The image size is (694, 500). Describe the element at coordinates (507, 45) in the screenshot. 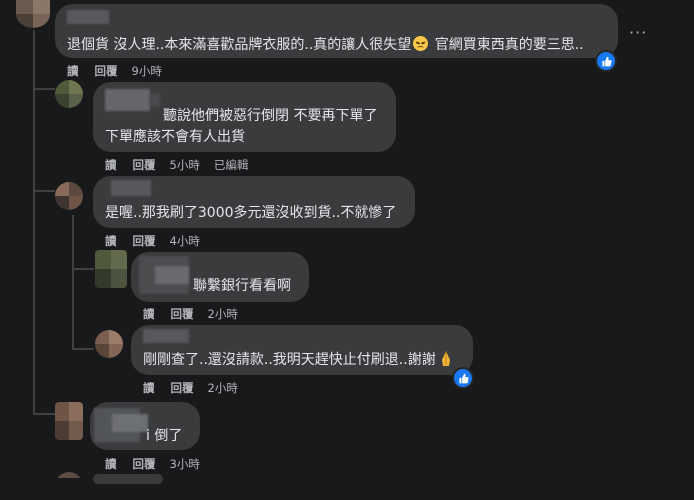

I see `comment-text-part: 官網買東西真的要三思..` at that location.